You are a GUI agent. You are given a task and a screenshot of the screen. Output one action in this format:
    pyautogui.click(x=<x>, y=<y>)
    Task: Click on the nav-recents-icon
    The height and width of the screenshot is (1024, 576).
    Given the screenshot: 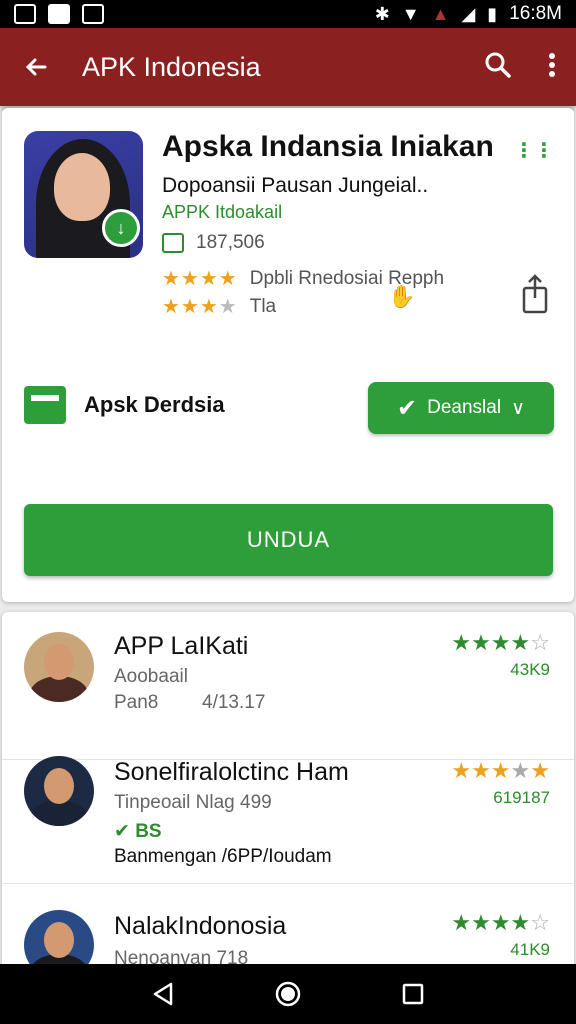 What is the action you would take?
    pyautogui.click(x=413, y=994)
    